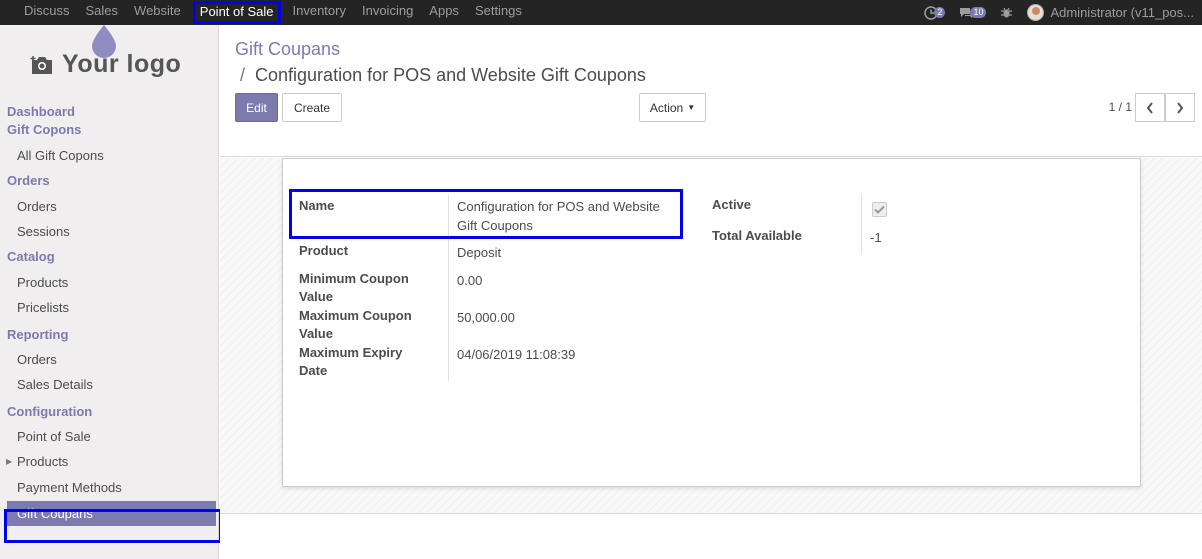 The width and height of the screenshot is (1202, 559). What do you see at coordinates (109, 282) in the screenshot?
I see `sidebar-item-products: Products` at bounding box center [109, 282].